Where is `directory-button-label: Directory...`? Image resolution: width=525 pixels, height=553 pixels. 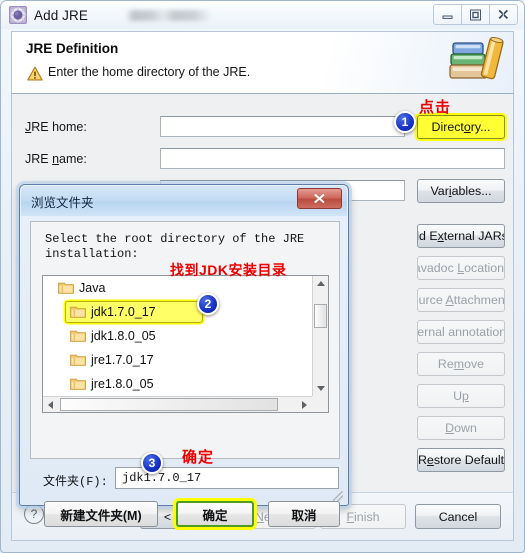
directory-button-label: Directory... is located at coordinates (461, 127).